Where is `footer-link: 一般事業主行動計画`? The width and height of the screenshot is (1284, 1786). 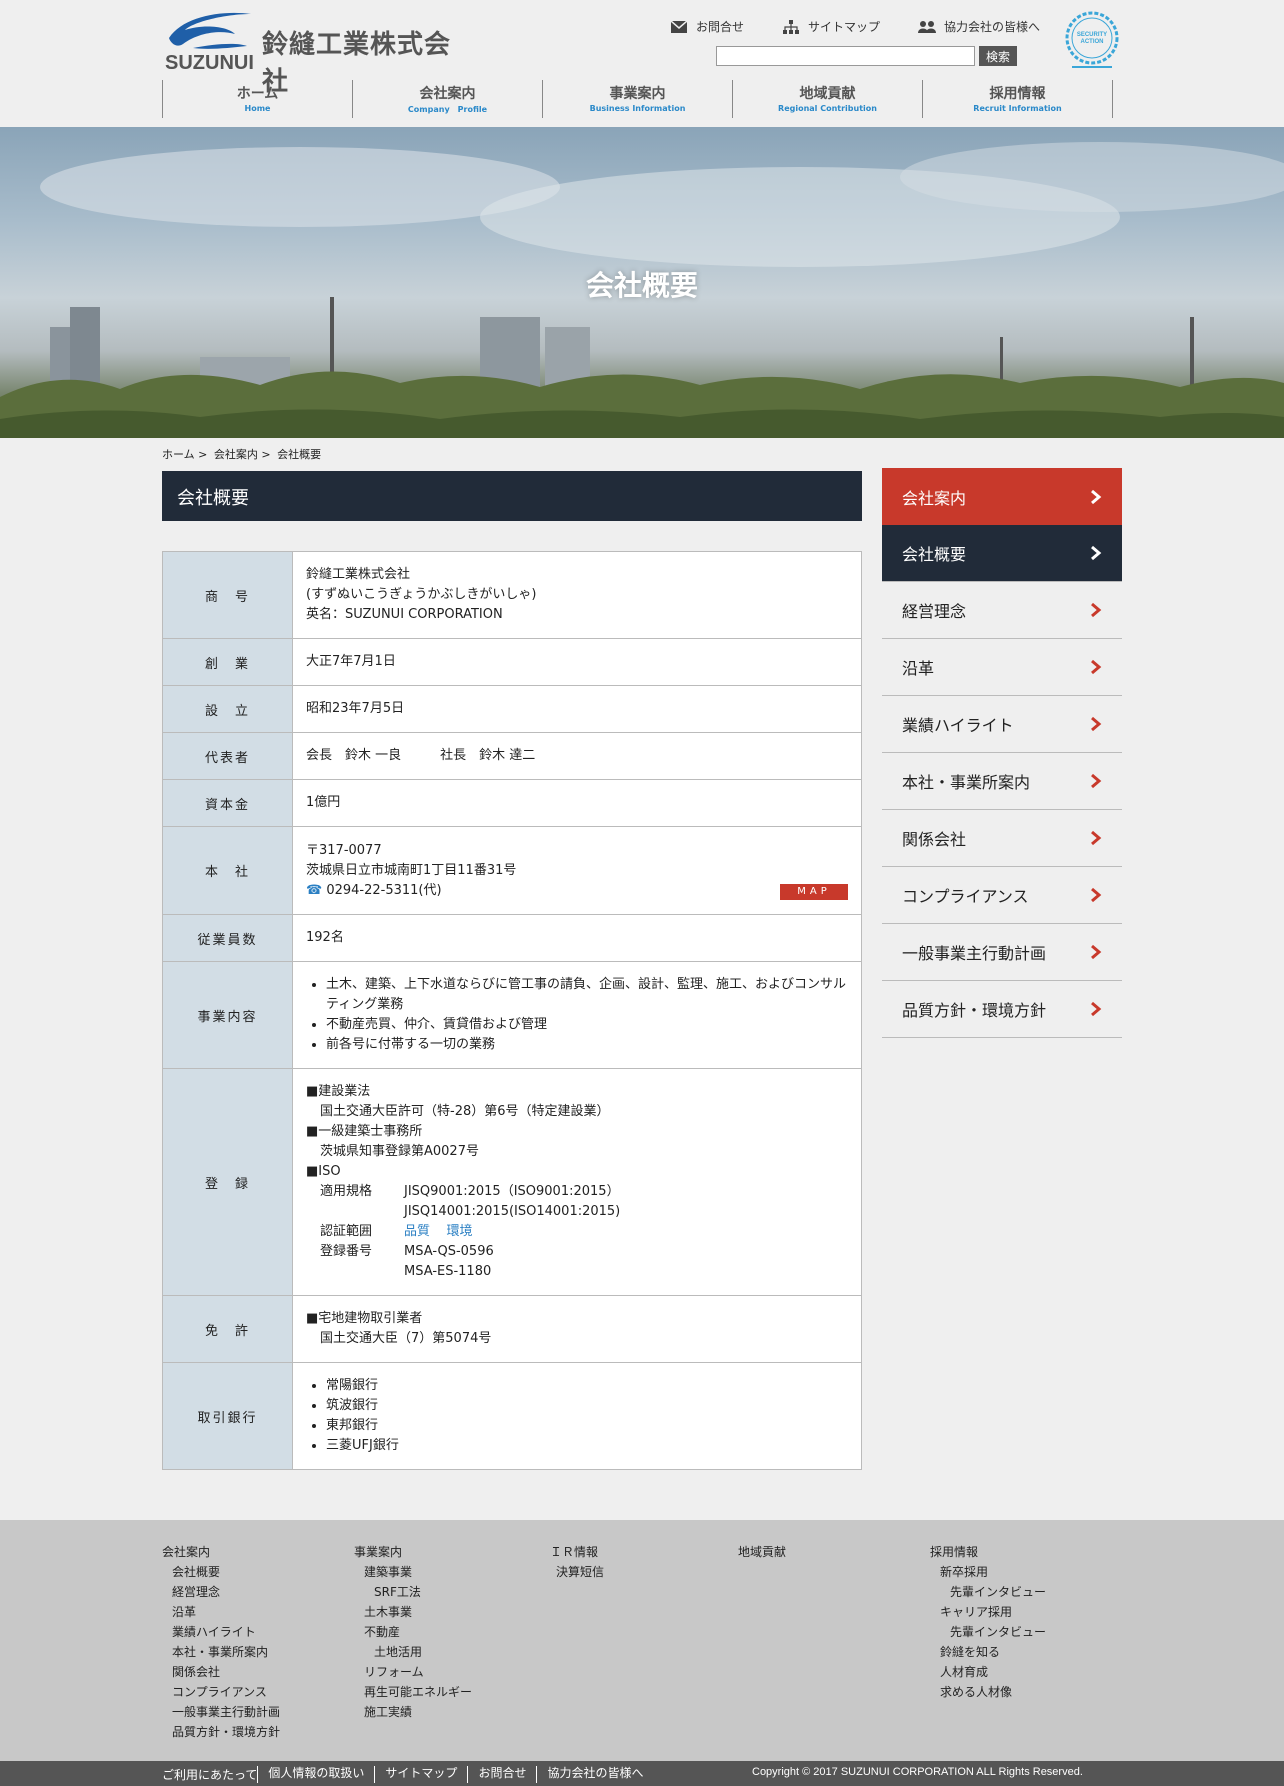 footer-link: 一般事業主行動計画 is located at coordinates (221, 1712).